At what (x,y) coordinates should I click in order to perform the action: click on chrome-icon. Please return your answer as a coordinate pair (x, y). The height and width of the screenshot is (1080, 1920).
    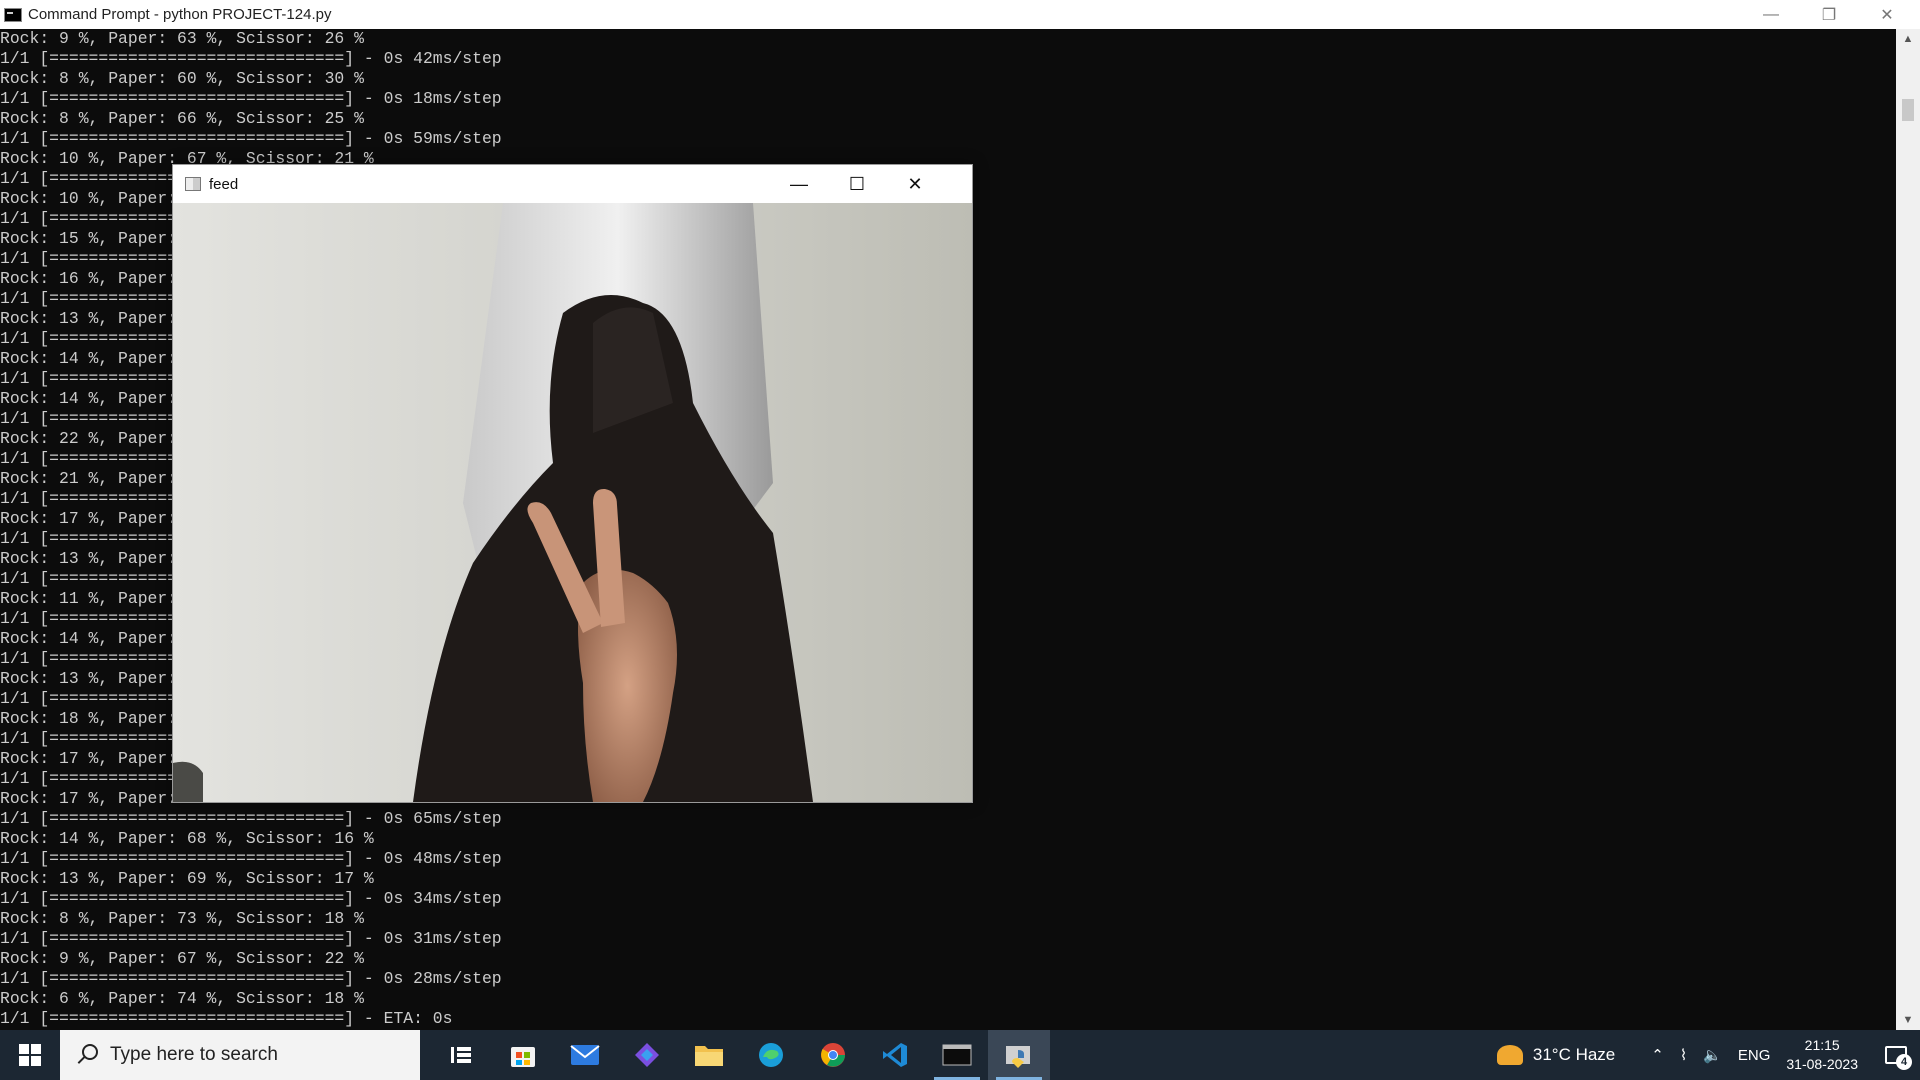
    Looking at the image, I should click on (833, 1055).